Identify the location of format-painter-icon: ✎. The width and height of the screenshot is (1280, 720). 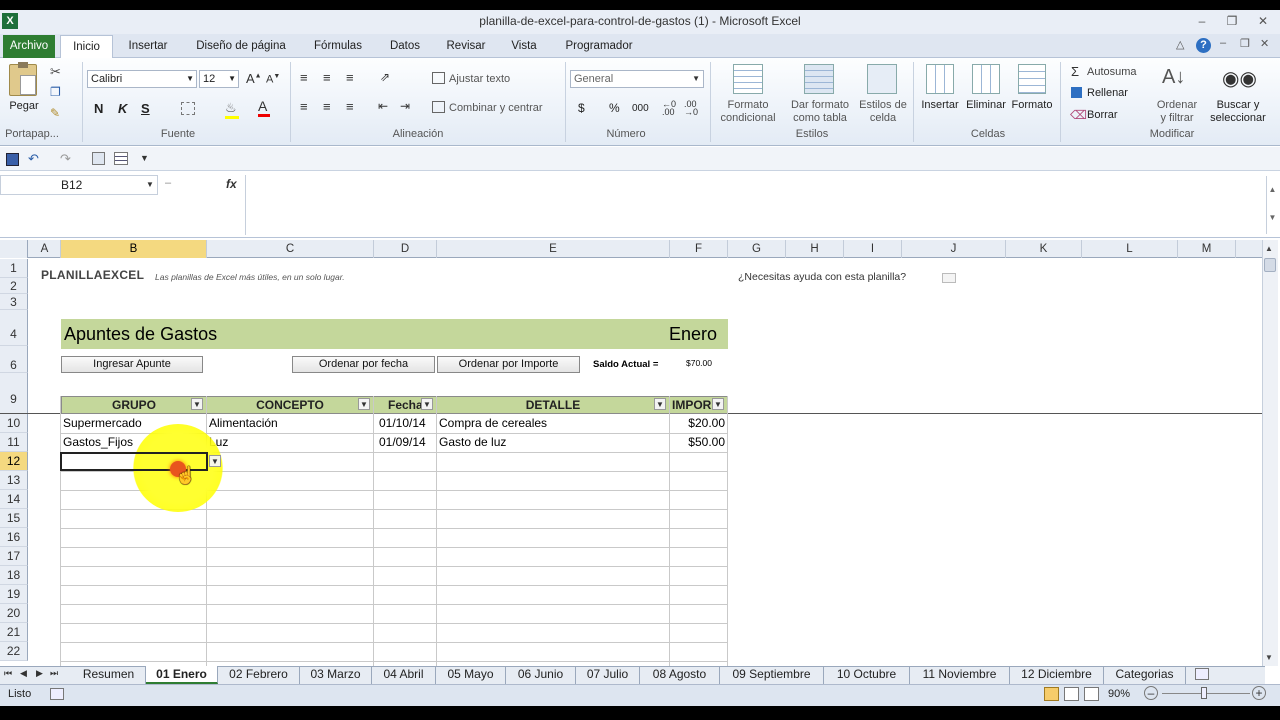
(55, 113).